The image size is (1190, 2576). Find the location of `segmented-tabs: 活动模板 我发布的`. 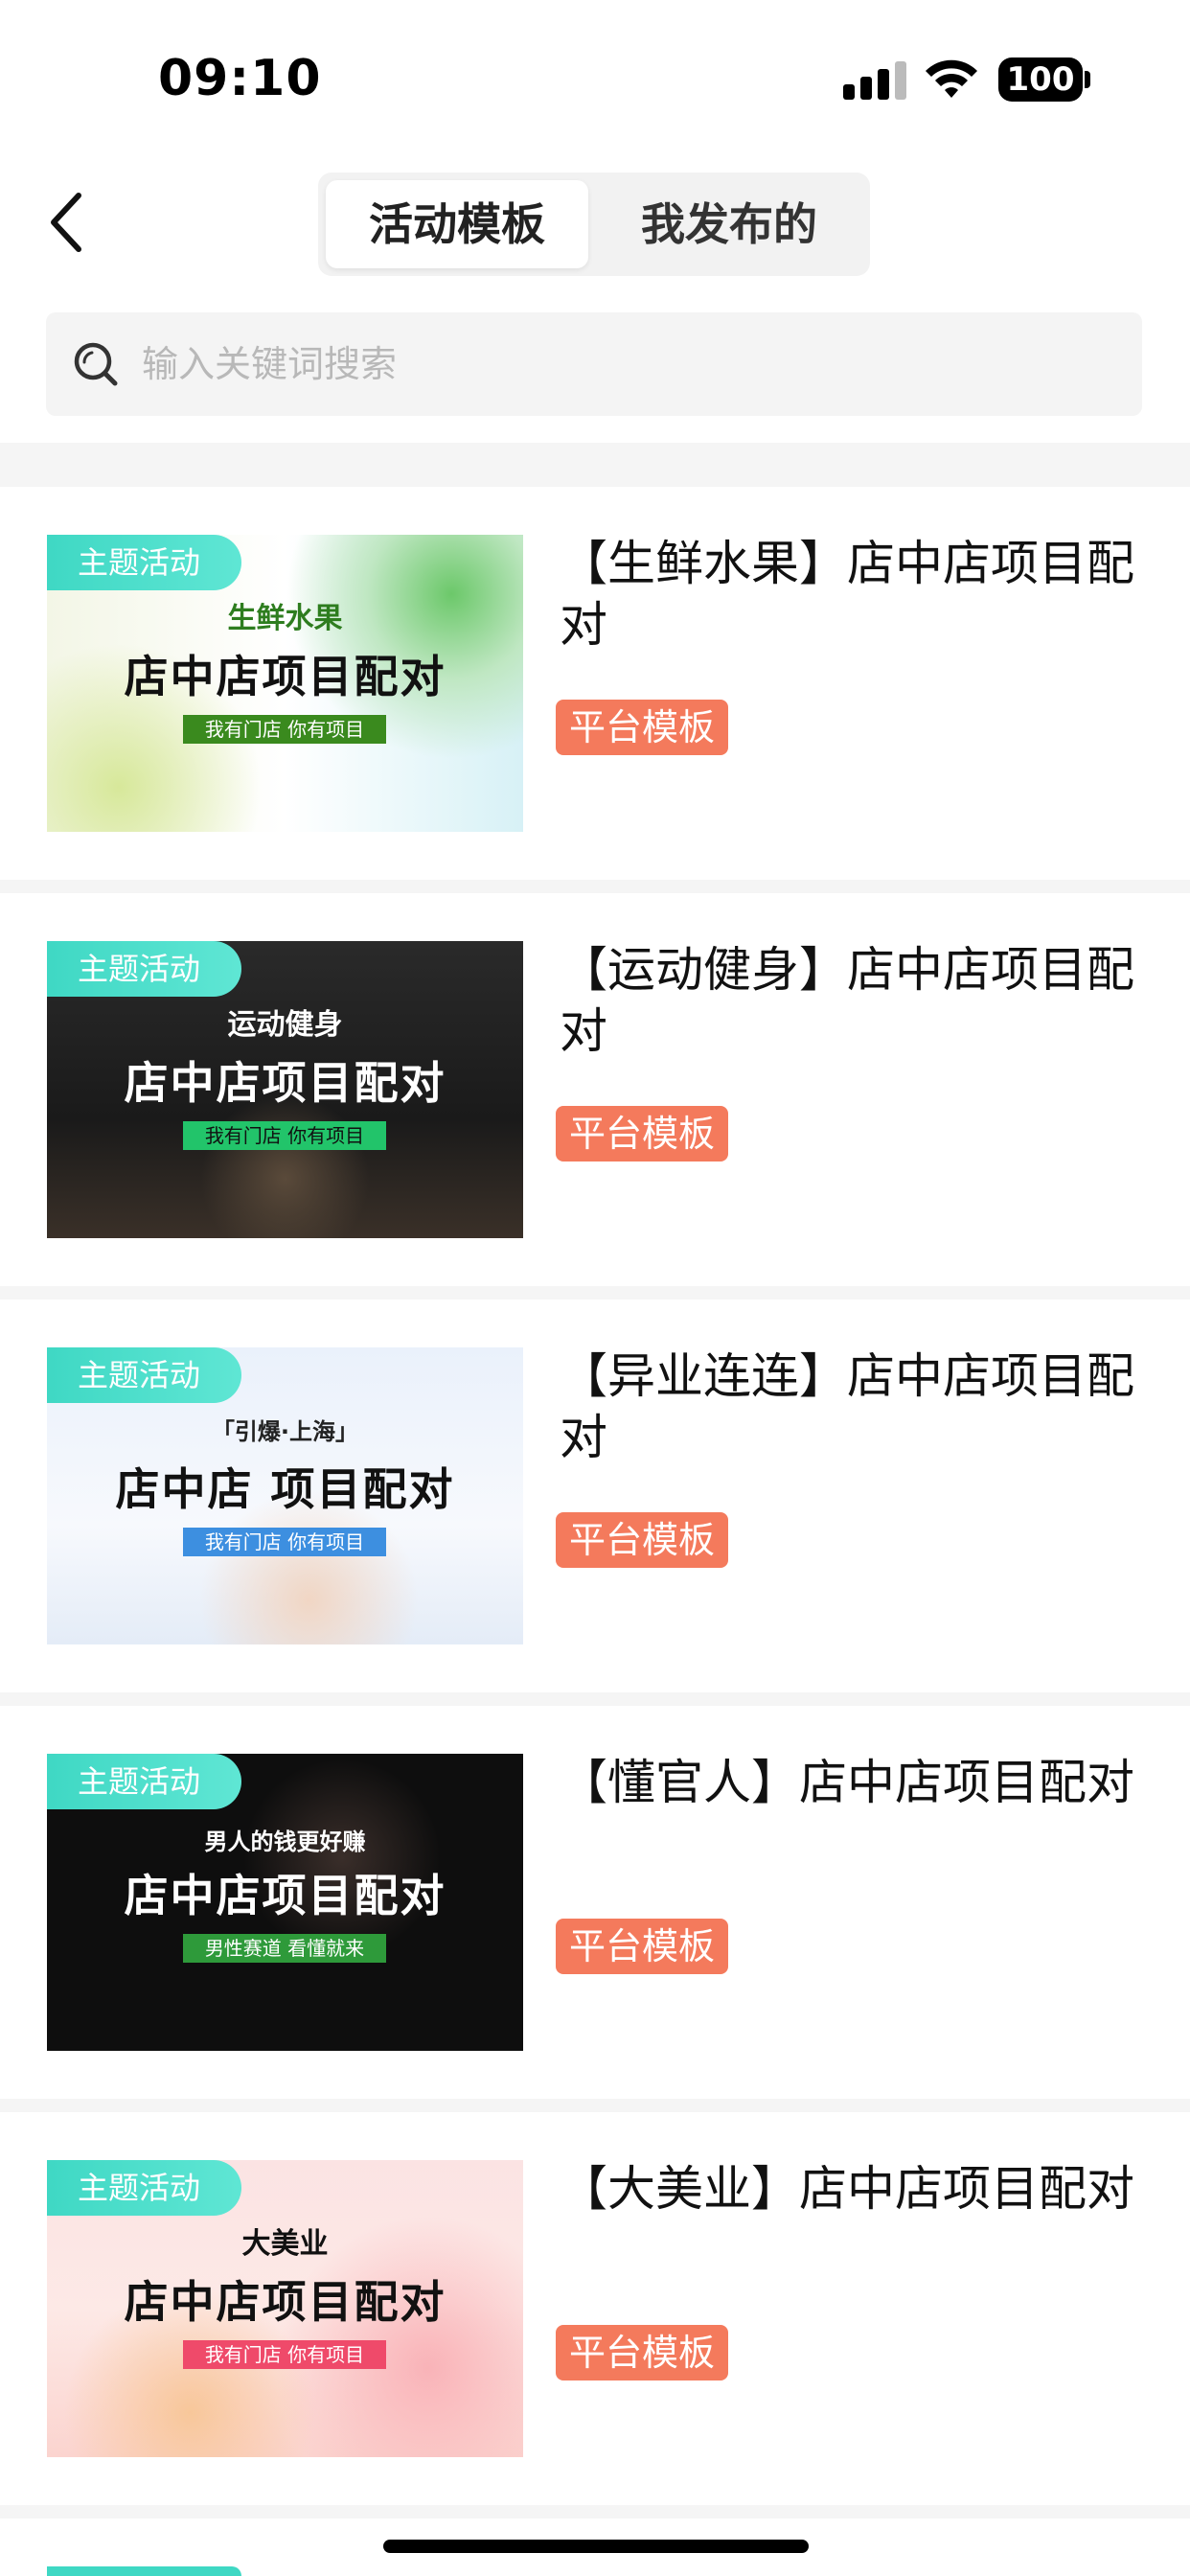

segmented-tabs: 活动模板 我发布的 is located at coordinates (594, 224).